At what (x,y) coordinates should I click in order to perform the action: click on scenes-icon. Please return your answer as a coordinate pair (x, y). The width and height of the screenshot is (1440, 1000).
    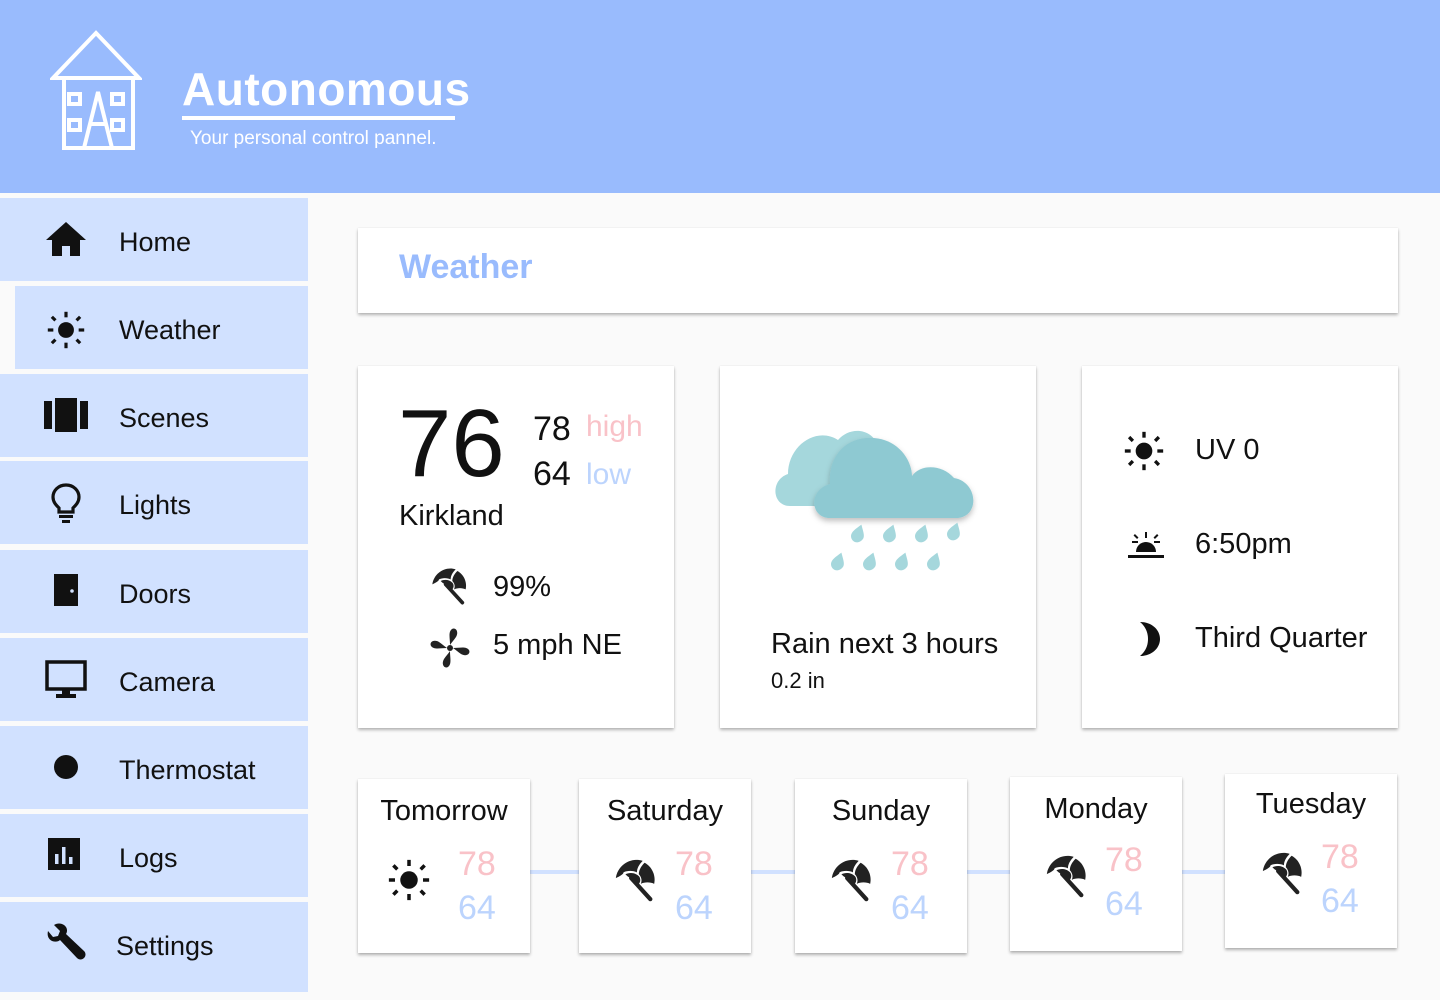
    Looking at the image, I should click on (66, 415).